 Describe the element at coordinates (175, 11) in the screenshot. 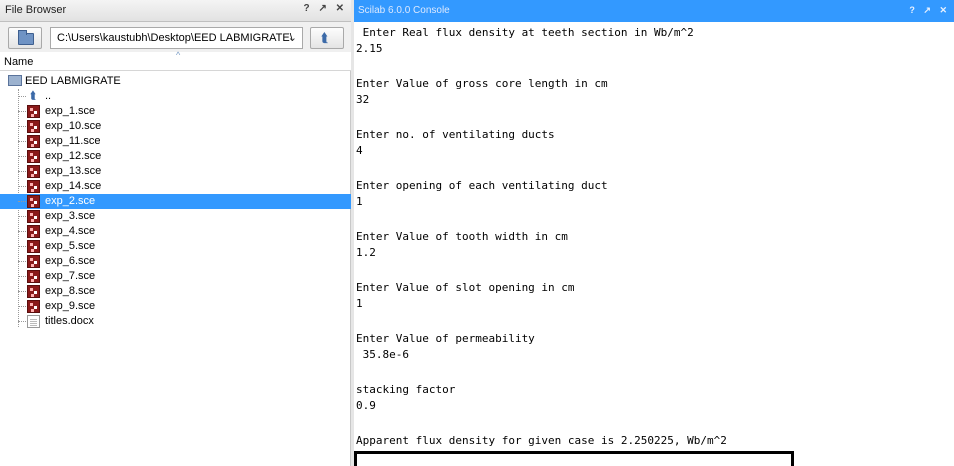

I see `file-browser-titlebar: File Browser ? ↗ ✕` at that location.